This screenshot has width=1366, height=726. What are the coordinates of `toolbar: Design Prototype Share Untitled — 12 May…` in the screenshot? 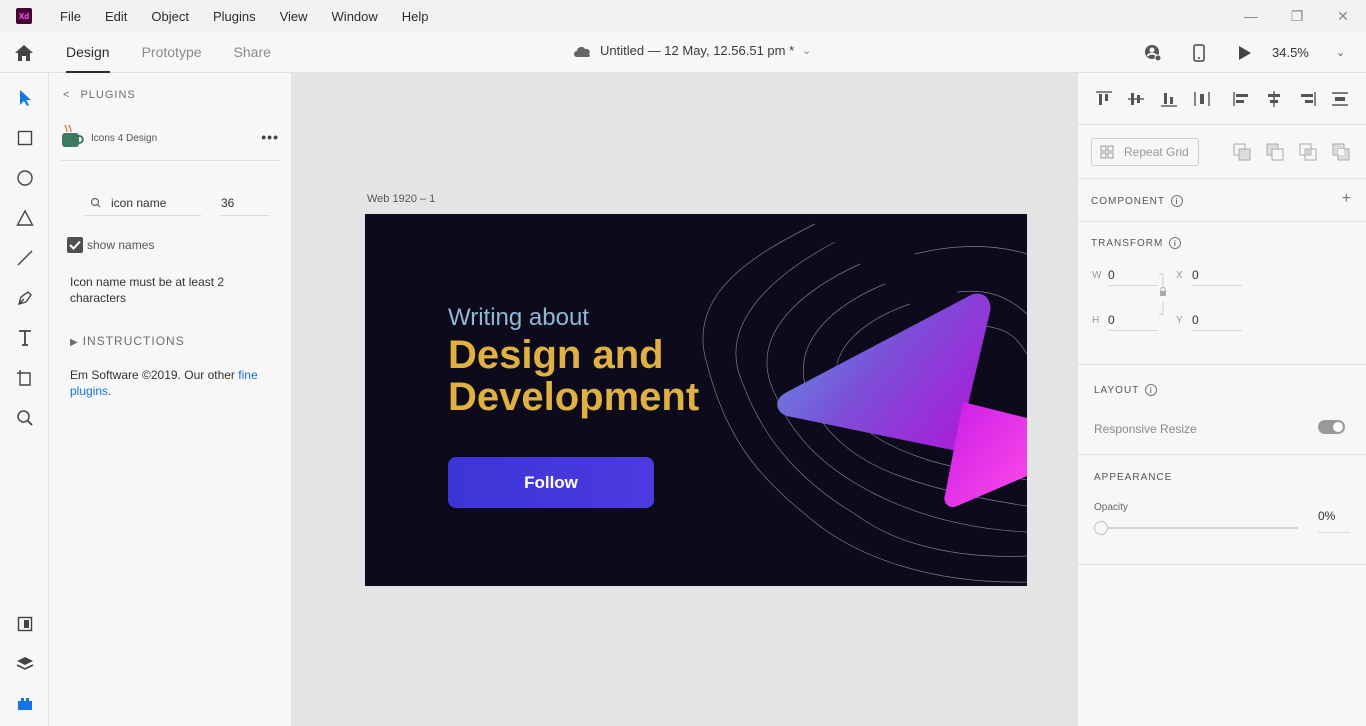 It's located at (683, 52).